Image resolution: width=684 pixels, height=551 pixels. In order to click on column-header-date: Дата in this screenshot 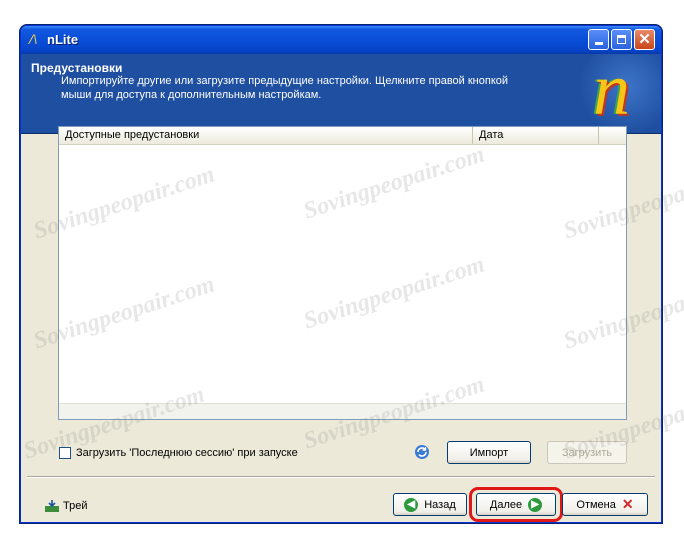, I will do `click(536, 135)`.